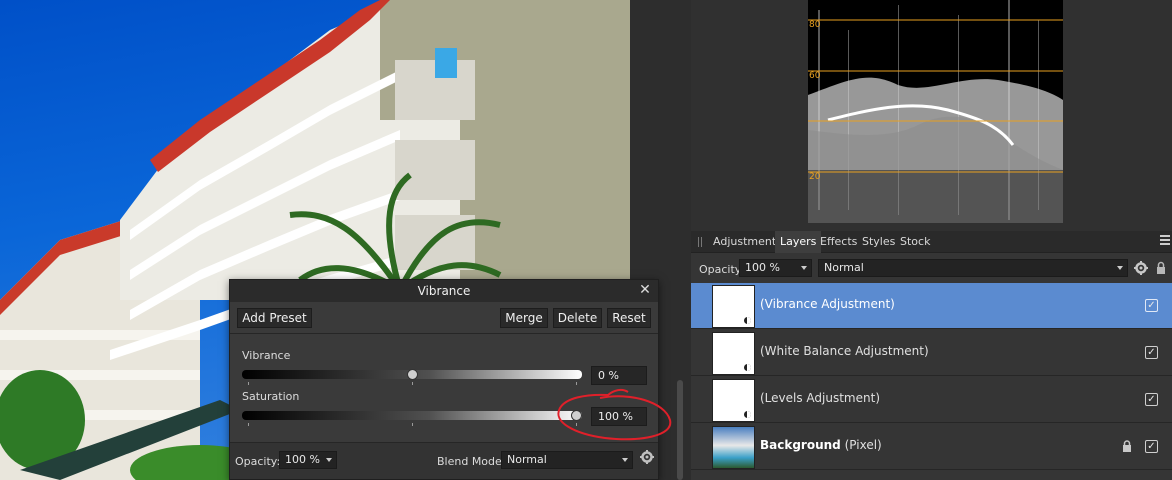 This screenshot has height=480, width=1172. I want to click on scope-trace, so click(935, 111).